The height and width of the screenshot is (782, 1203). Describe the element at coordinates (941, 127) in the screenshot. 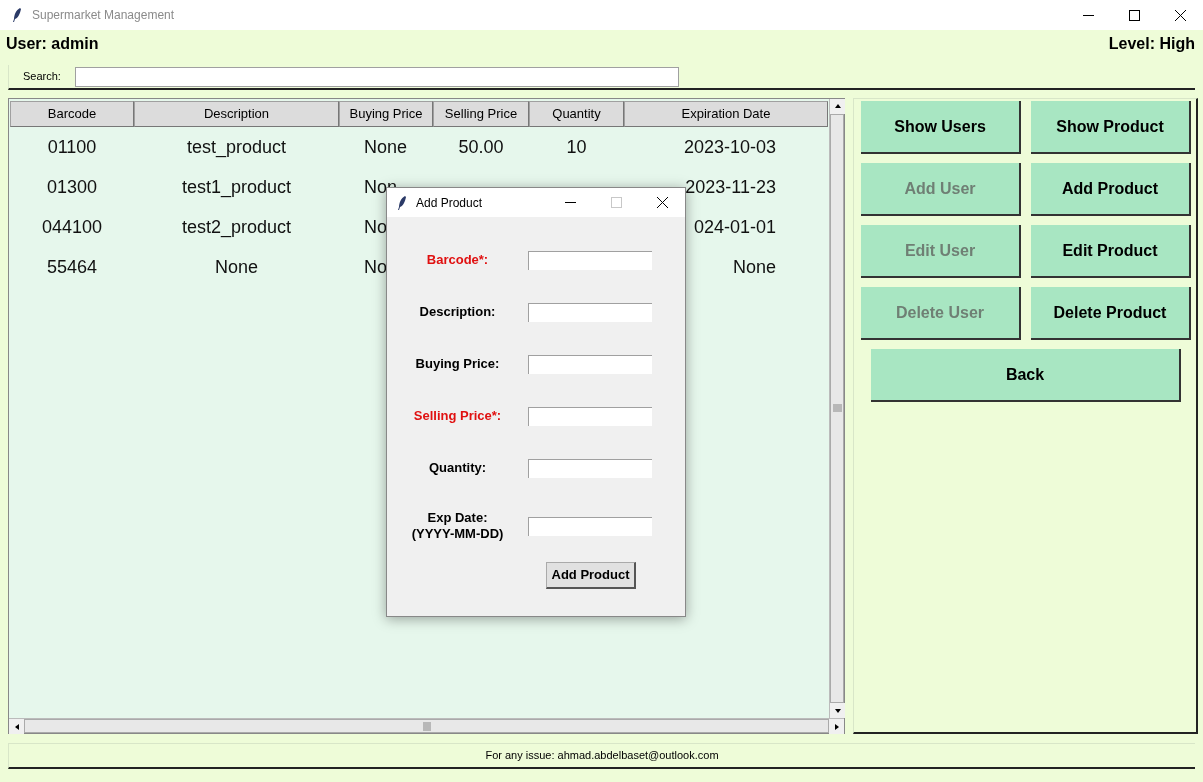

I see `action-button: Show Users` at that location.